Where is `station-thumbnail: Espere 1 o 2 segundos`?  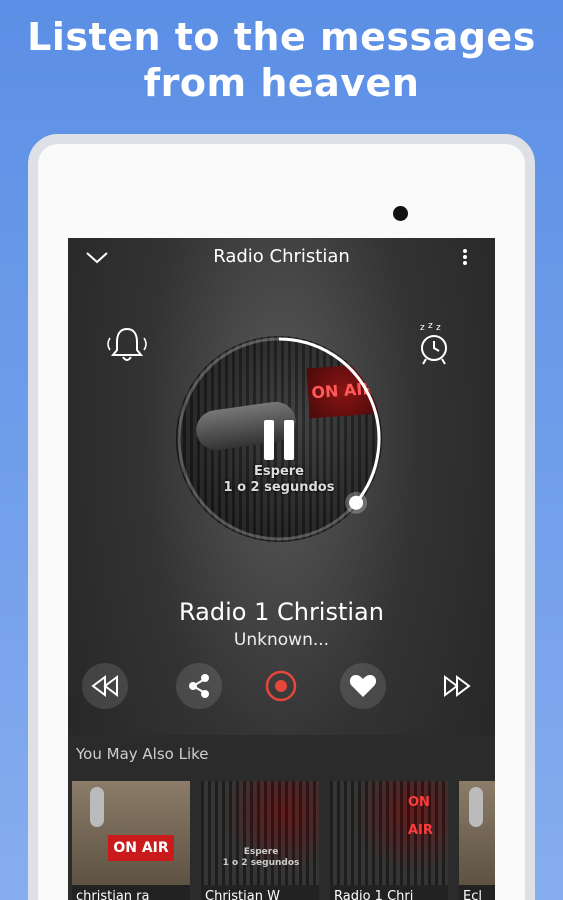
station-thumbnail: Espere 1 o 2 segundos is located at coordinates (260, 833).